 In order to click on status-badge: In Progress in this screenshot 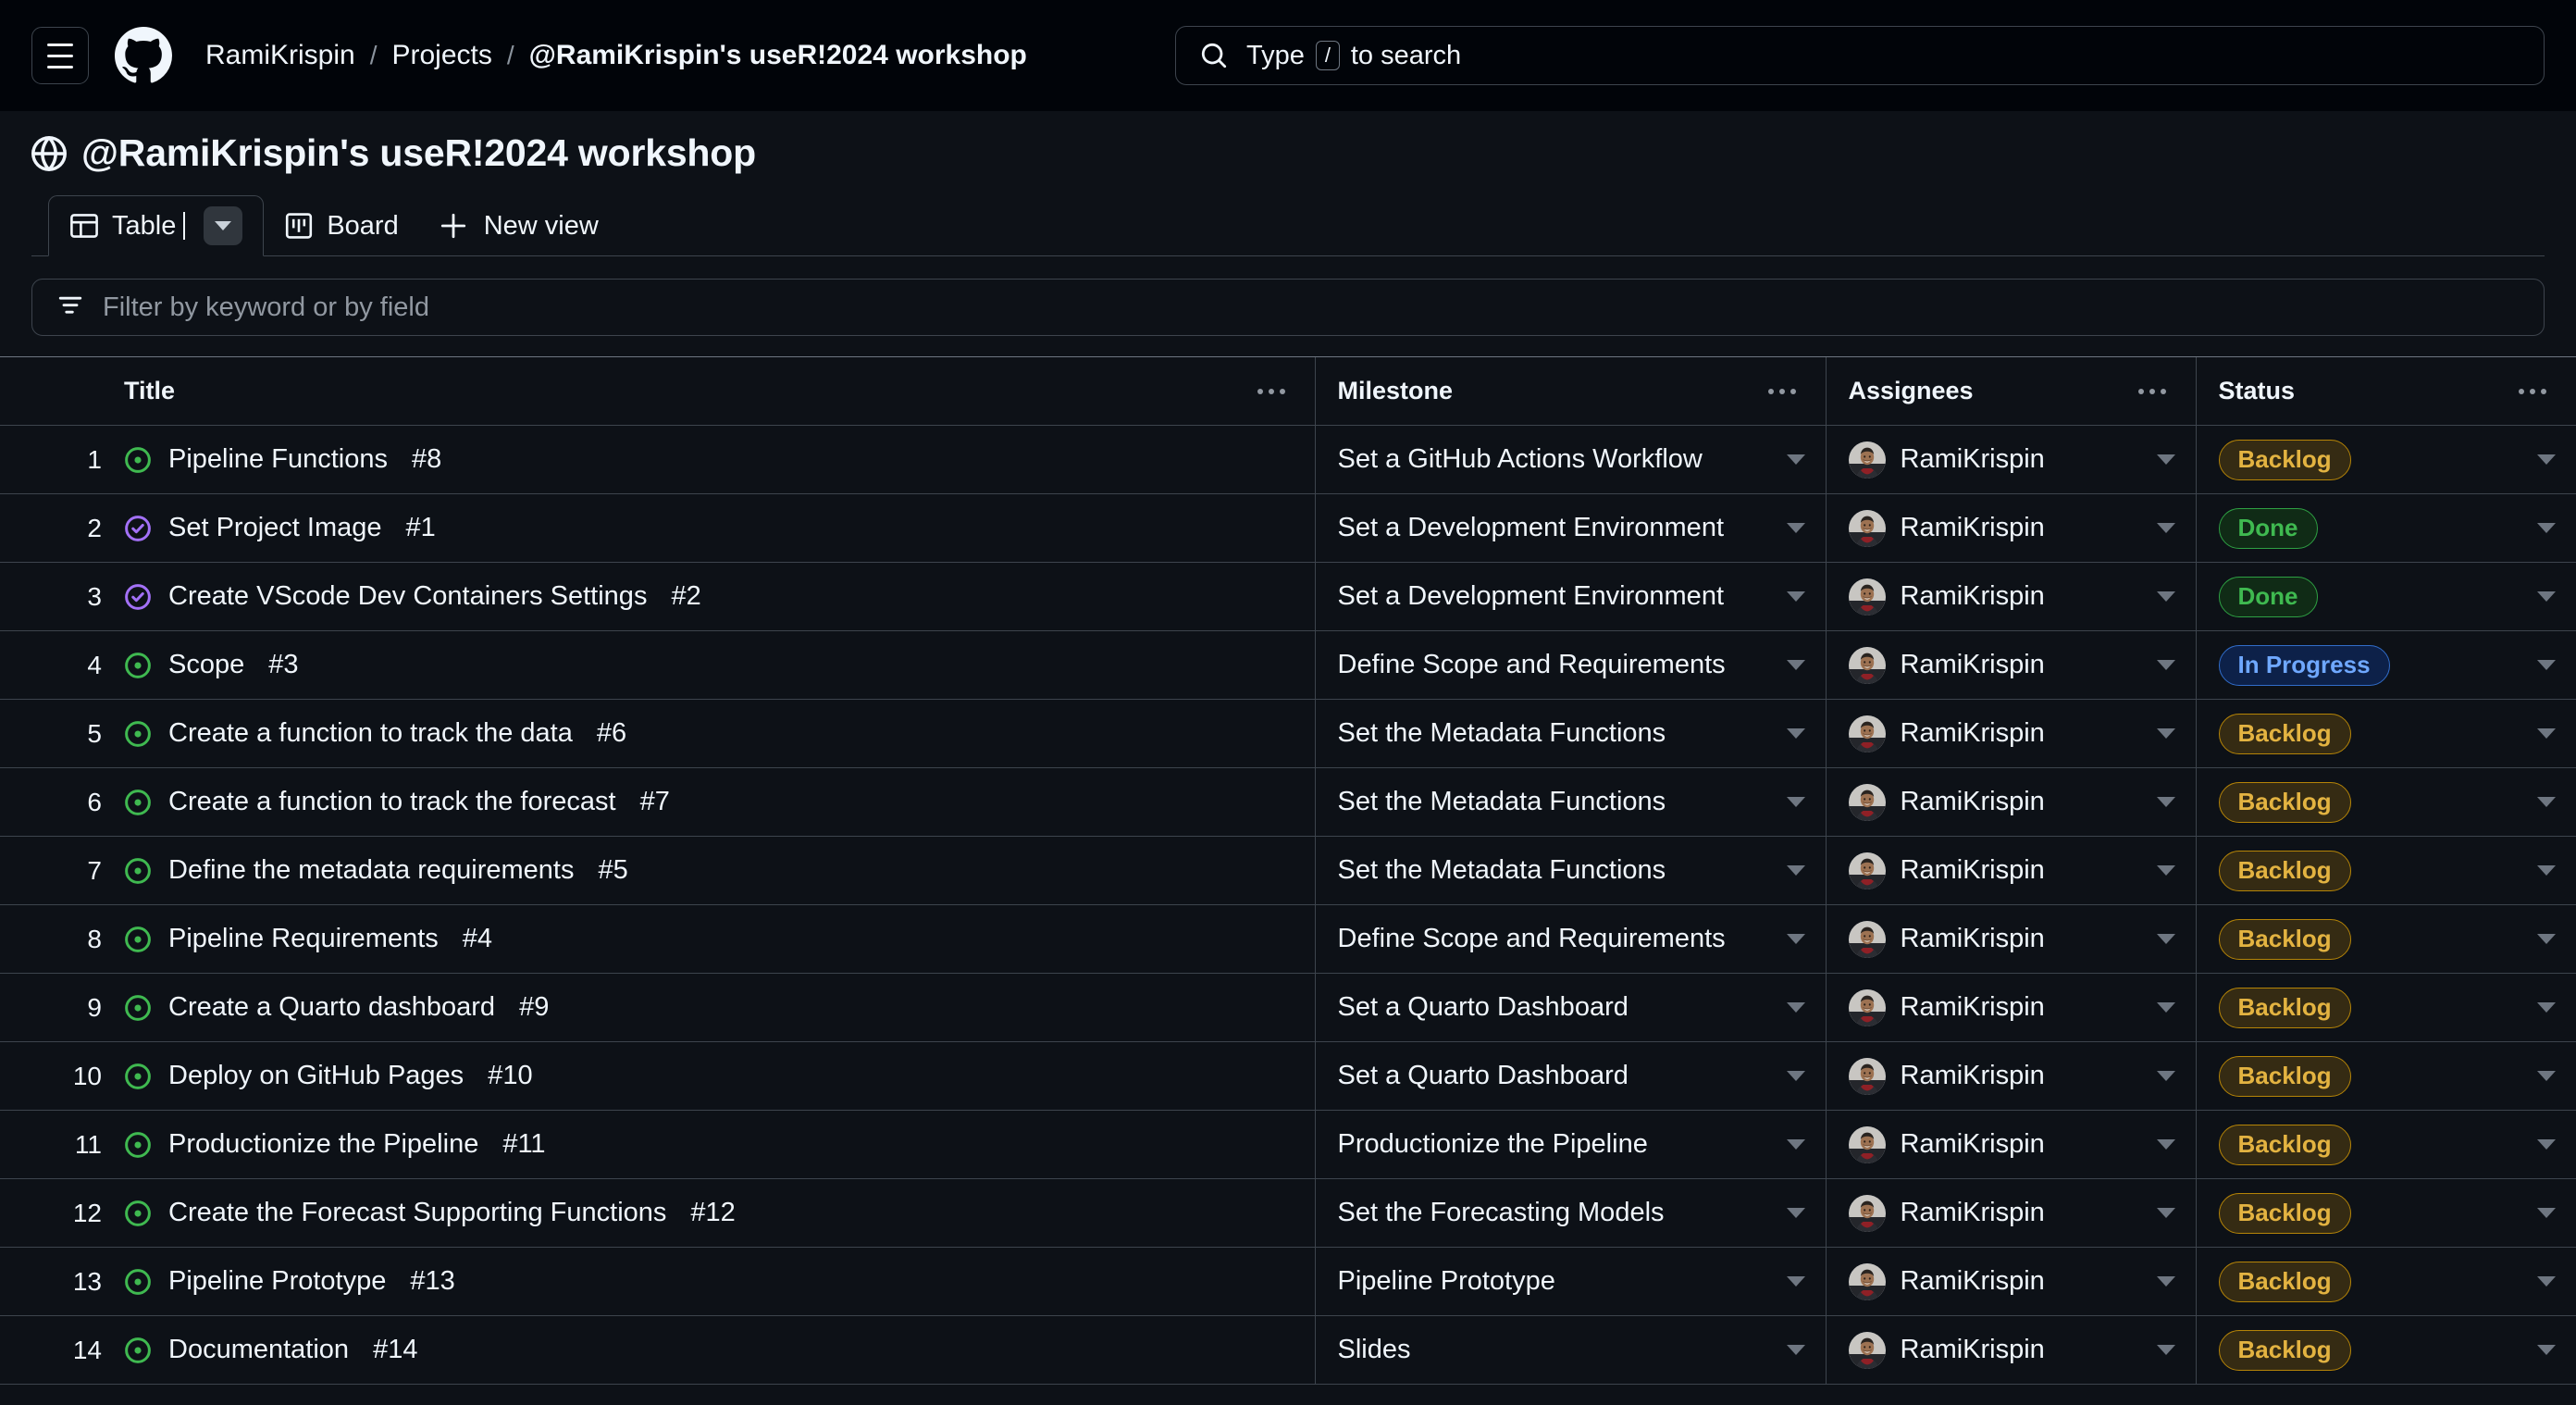, I will do `click(2304, 665)`.